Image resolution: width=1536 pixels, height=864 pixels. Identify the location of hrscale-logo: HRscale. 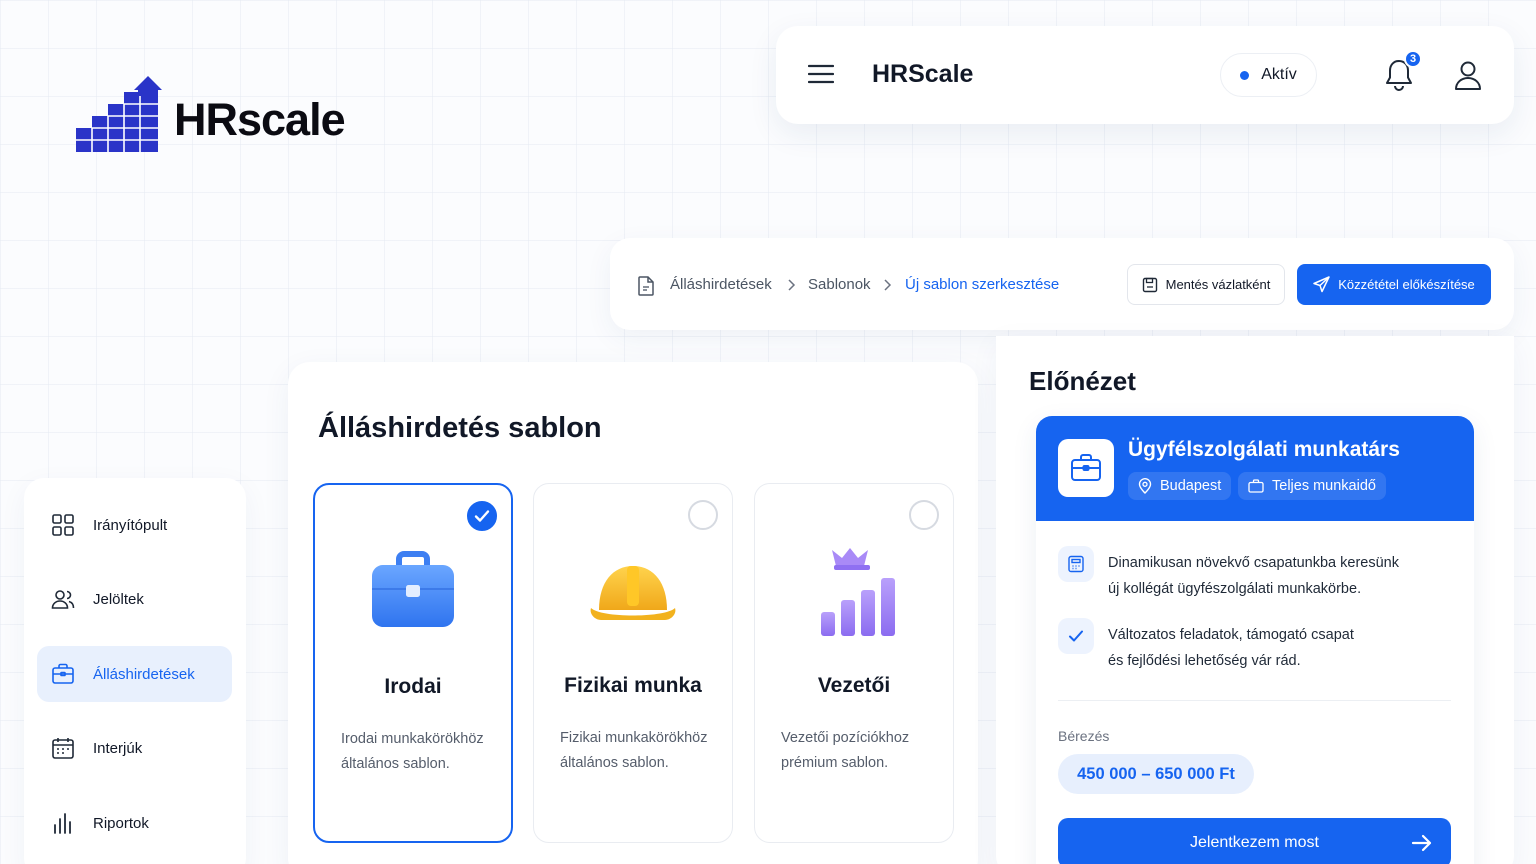
(221, 116).